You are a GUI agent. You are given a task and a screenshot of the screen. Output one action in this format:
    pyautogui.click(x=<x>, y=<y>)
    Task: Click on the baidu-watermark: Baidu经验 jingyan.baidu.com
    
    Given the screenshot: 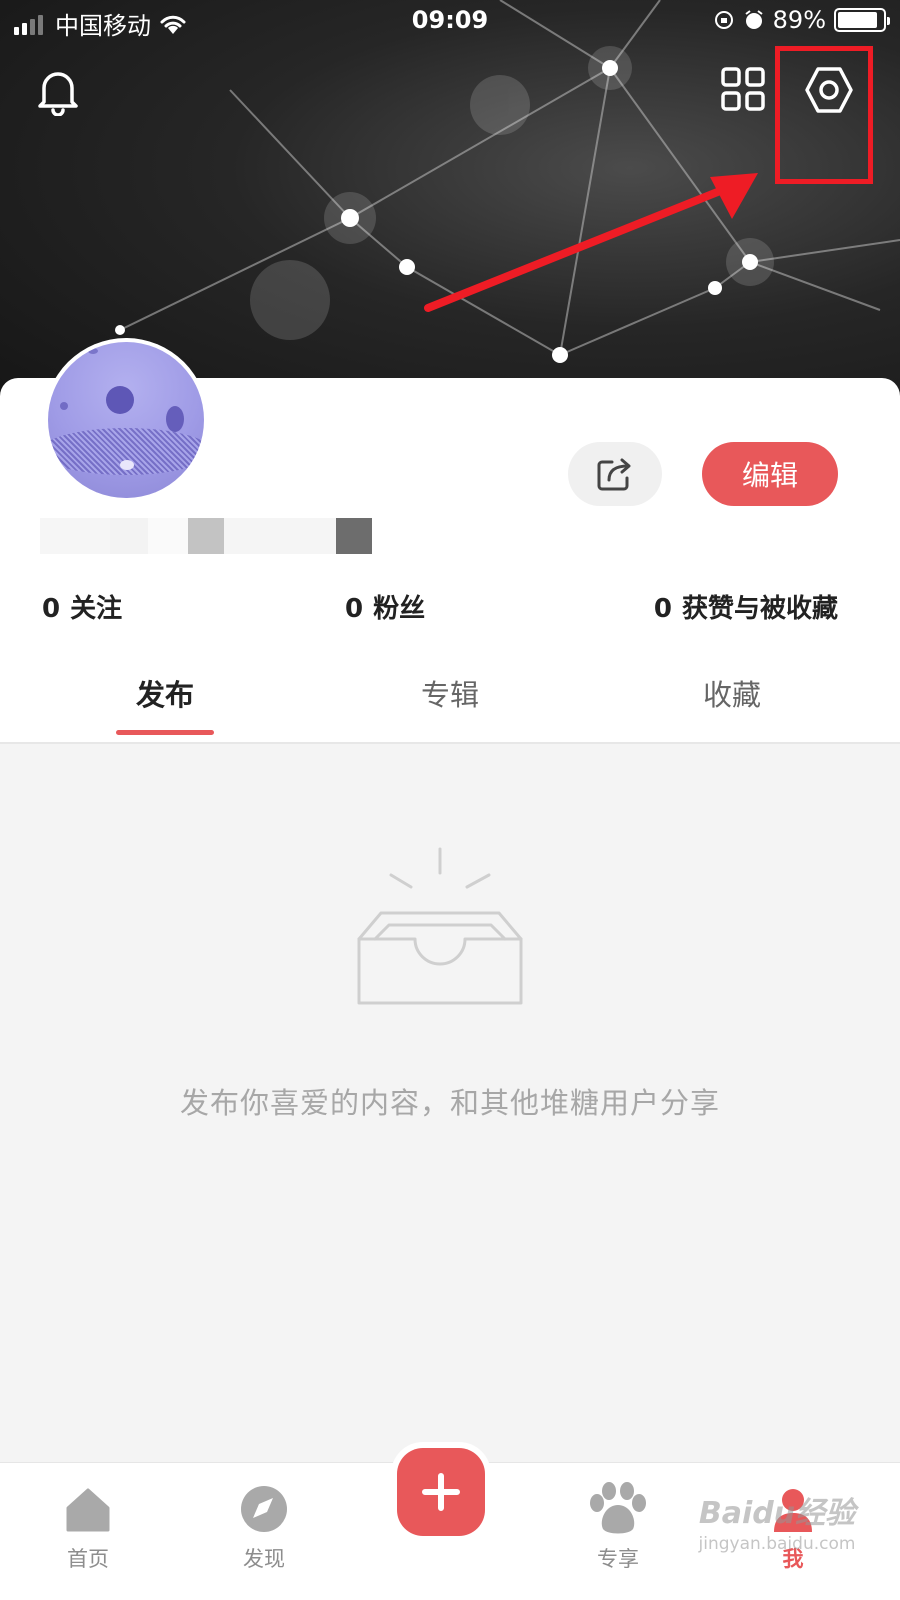 What is the action you would take?
    pyautogui.click(x=777, y=1533)
    